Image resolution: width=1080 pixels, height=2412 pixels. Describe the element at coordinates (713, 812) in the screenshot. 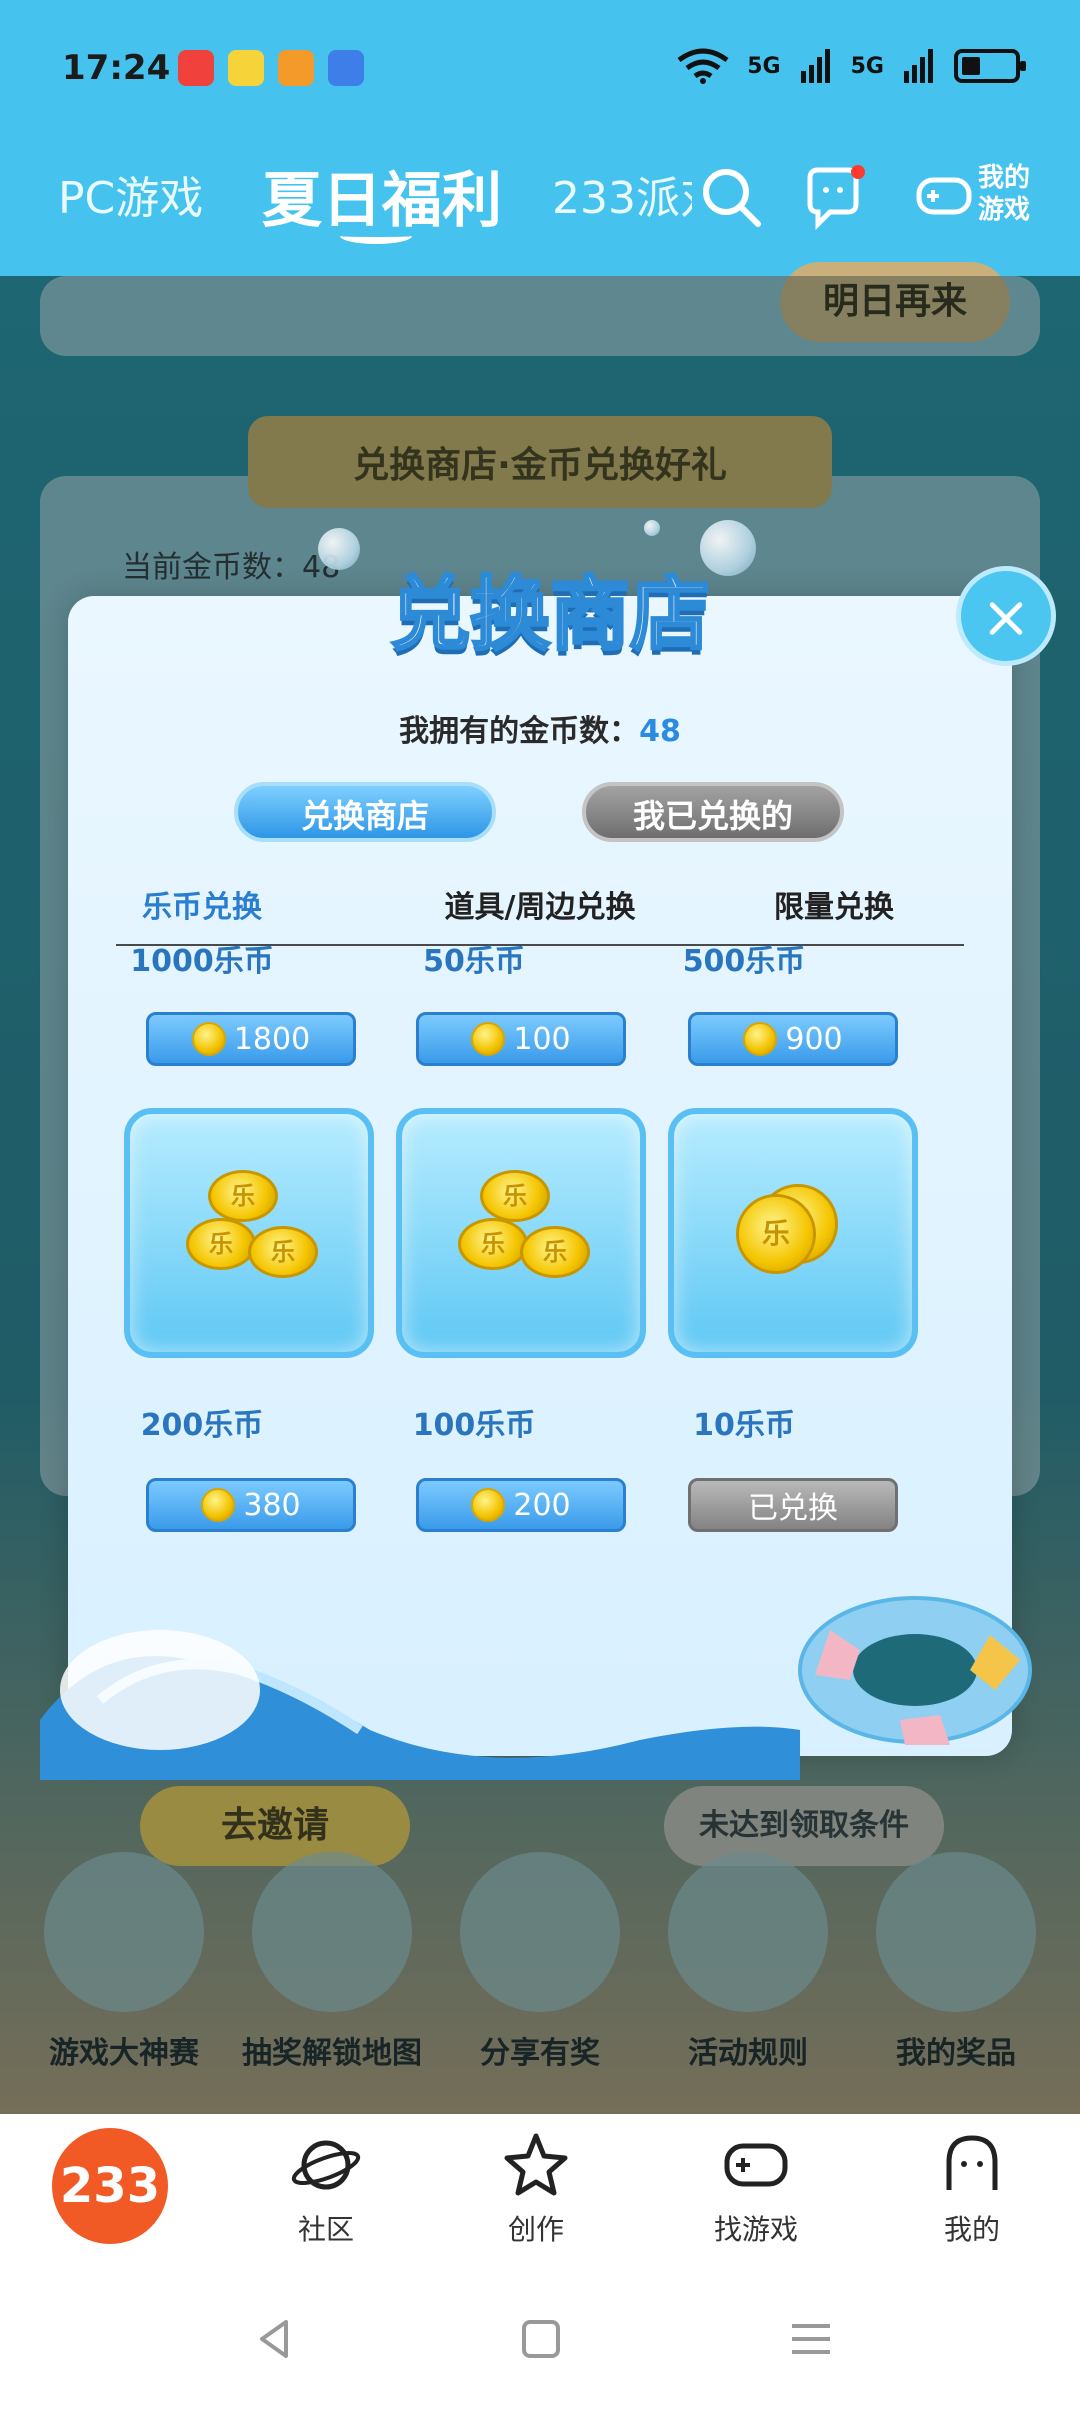

I see `pill-my-redeemed: 我已兑换的` at that location.